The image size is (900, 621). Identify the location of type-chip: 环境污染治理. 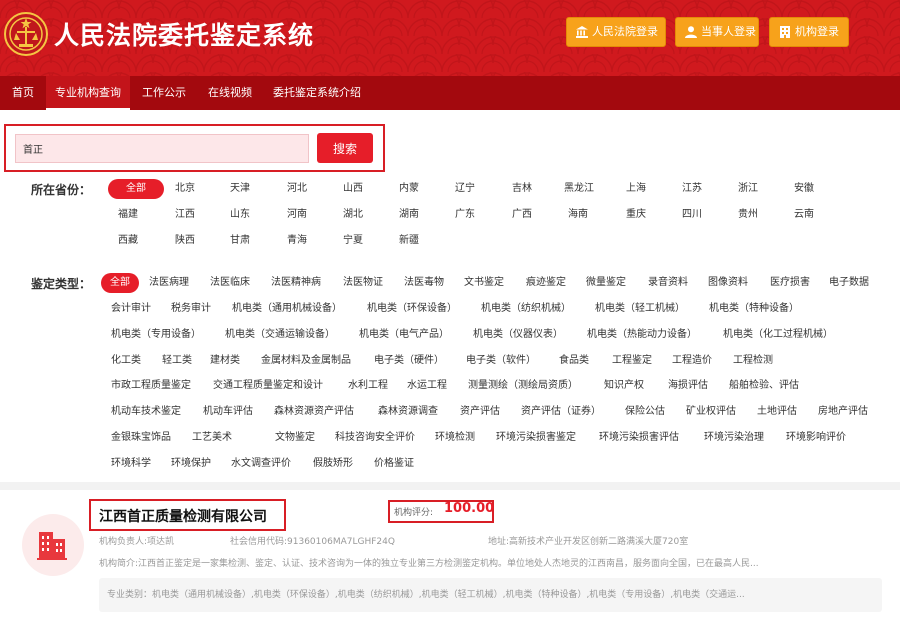
(734, 438).